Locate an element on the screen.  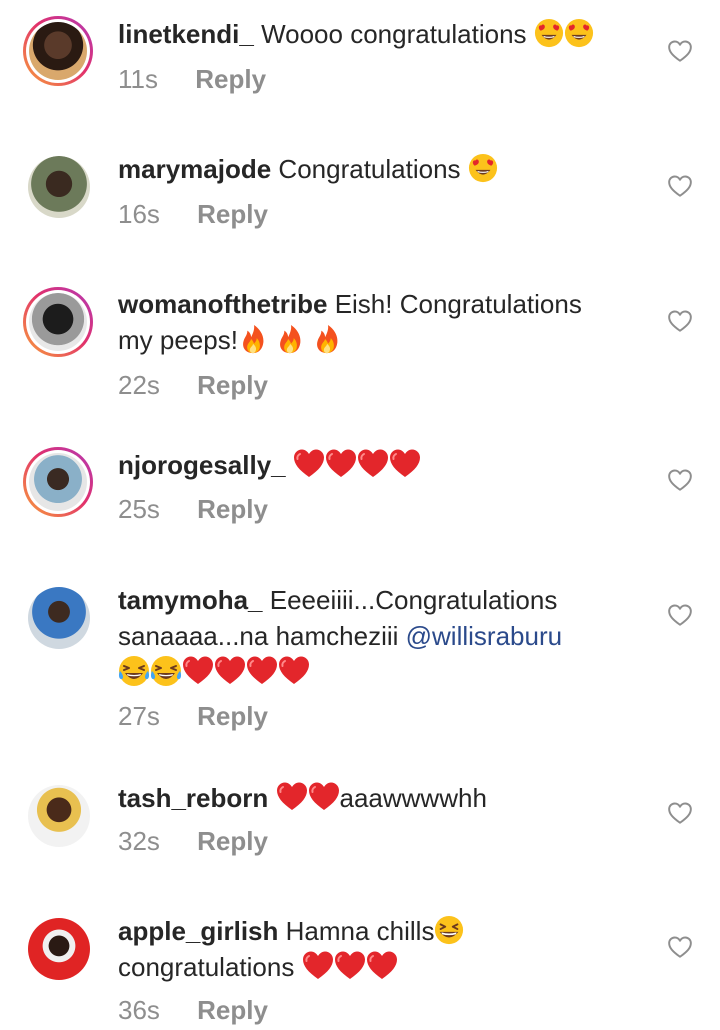
comment-time: 36s is located at coordinates (139, 1010).